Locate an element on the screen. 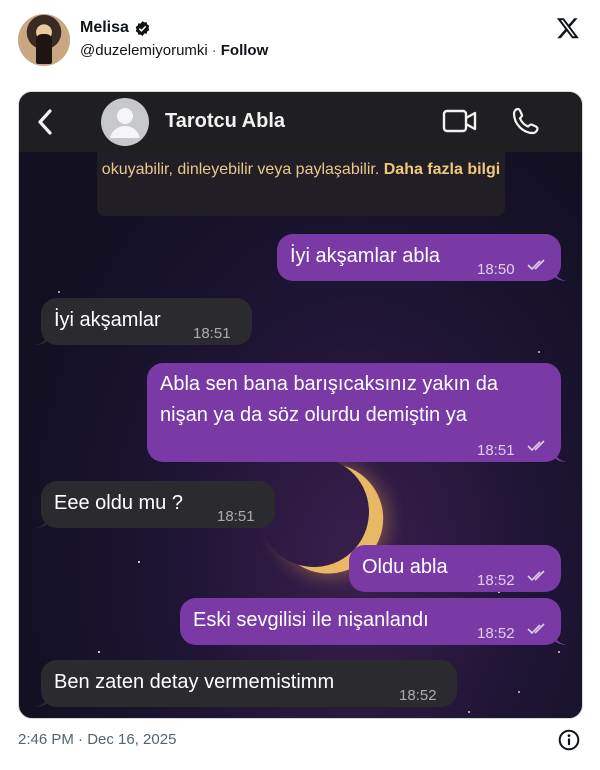  message-text: Ben zaten detay vermemistimm is located at coordinates (194, 682).